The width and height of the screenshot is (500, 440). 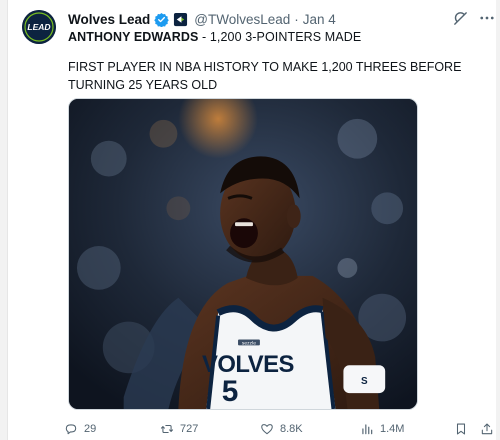 I want to click on avatar: LEAD, so click(x=39, y=27).